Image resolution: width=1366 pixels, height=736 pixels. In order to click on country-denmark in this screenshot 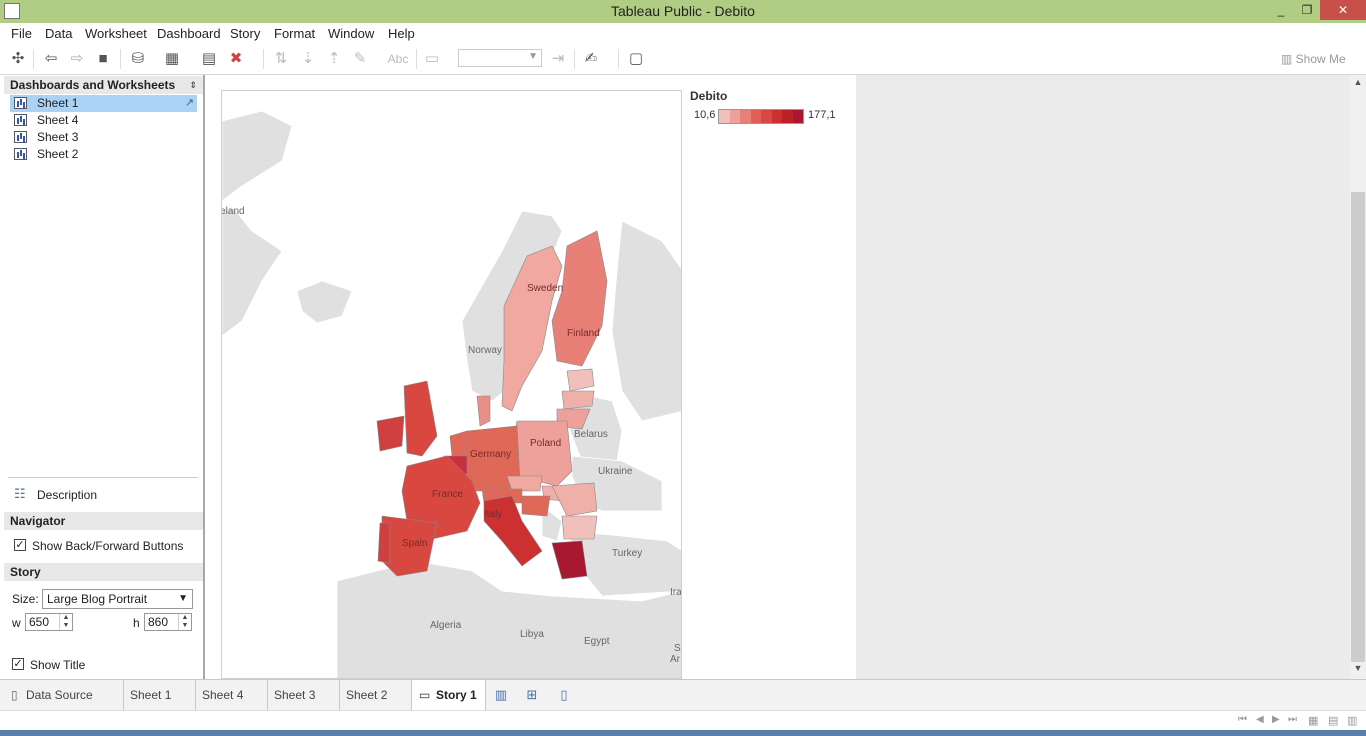, I will do `click(483, 411)`.